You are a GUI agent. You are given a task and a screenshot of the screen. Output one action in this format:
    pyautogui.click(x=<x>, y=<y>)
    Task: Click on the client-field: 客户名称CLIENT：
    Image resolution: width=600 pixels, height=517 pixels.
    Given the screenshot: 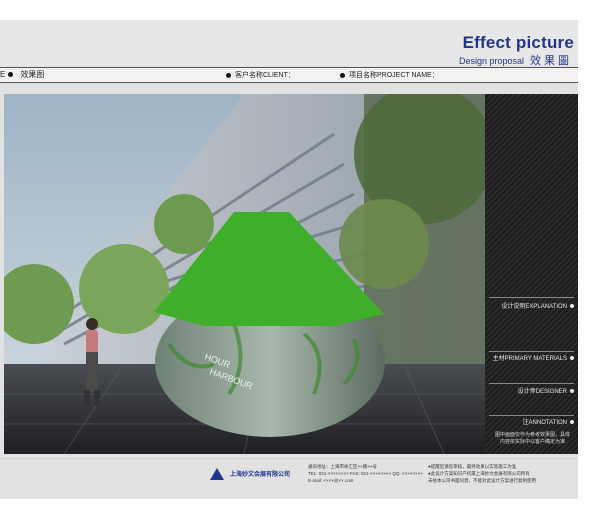 What is the action you would take?
    pyautogui.click(x=260, y=75)
    